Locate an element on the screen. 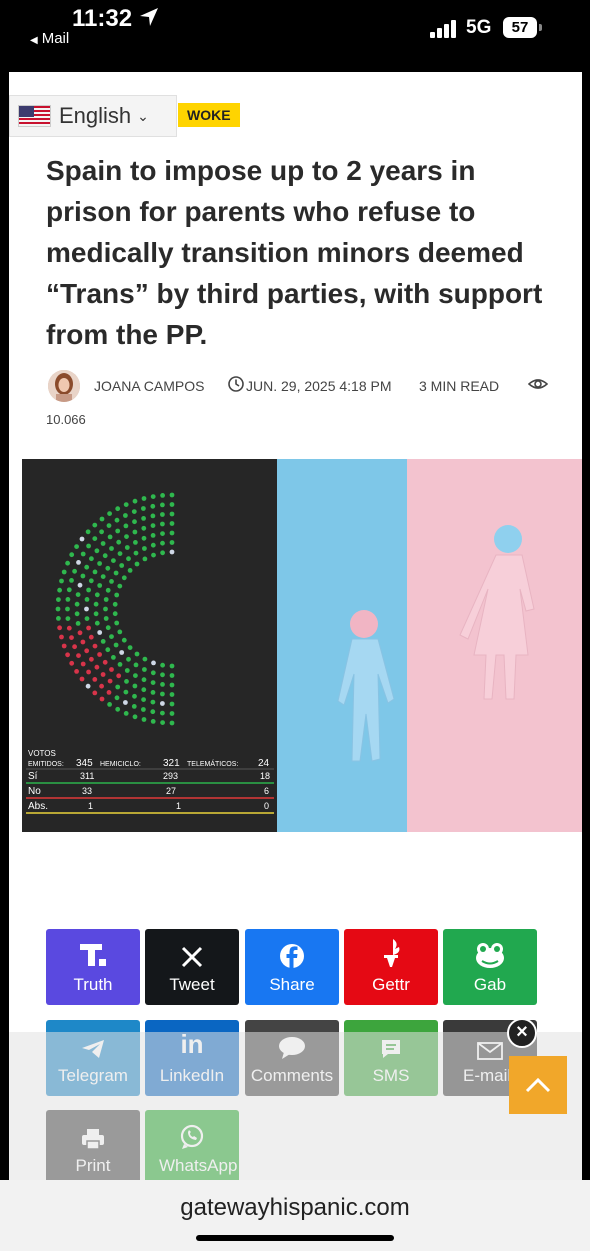  share-gab-label: Gab is located at coordinates (490, 984).